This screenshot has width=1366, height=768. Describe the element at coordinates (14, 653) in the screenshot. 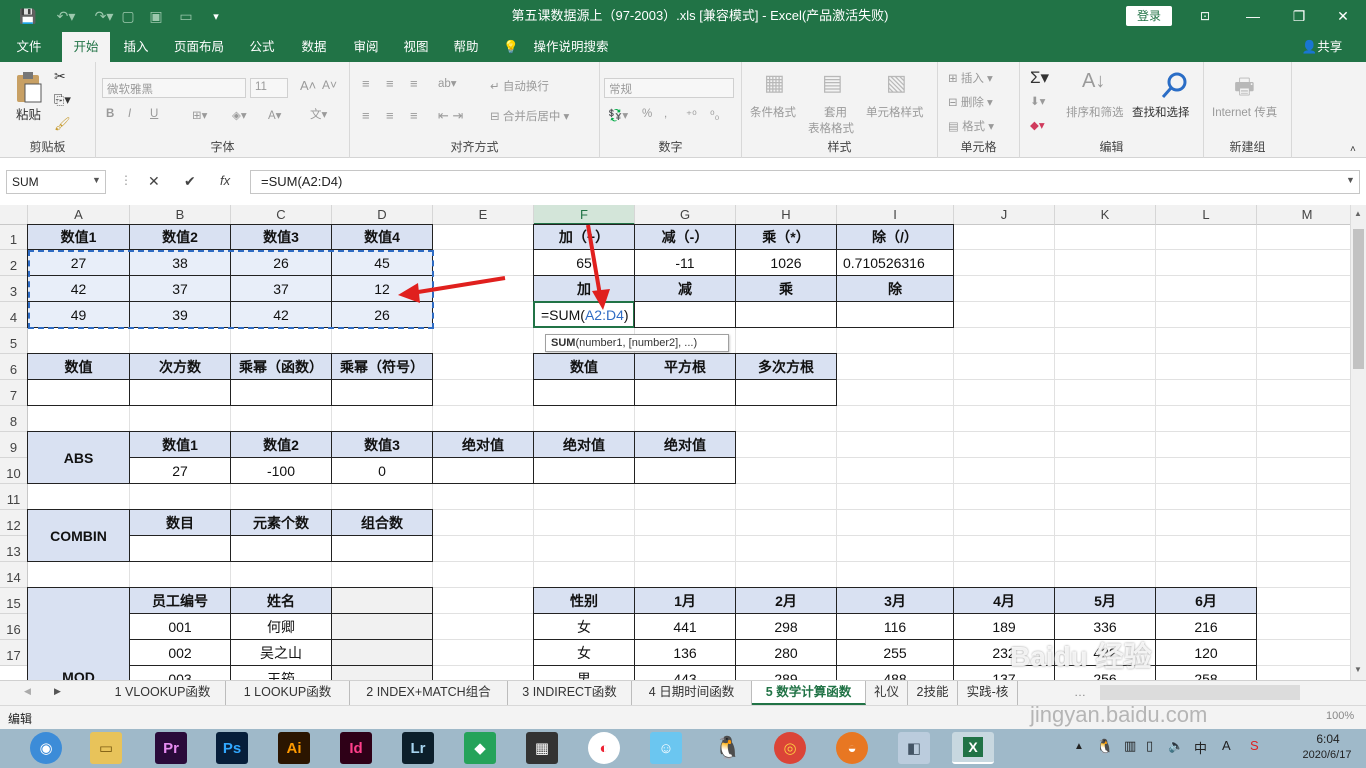

I see `row-header-17: 17` at that location.